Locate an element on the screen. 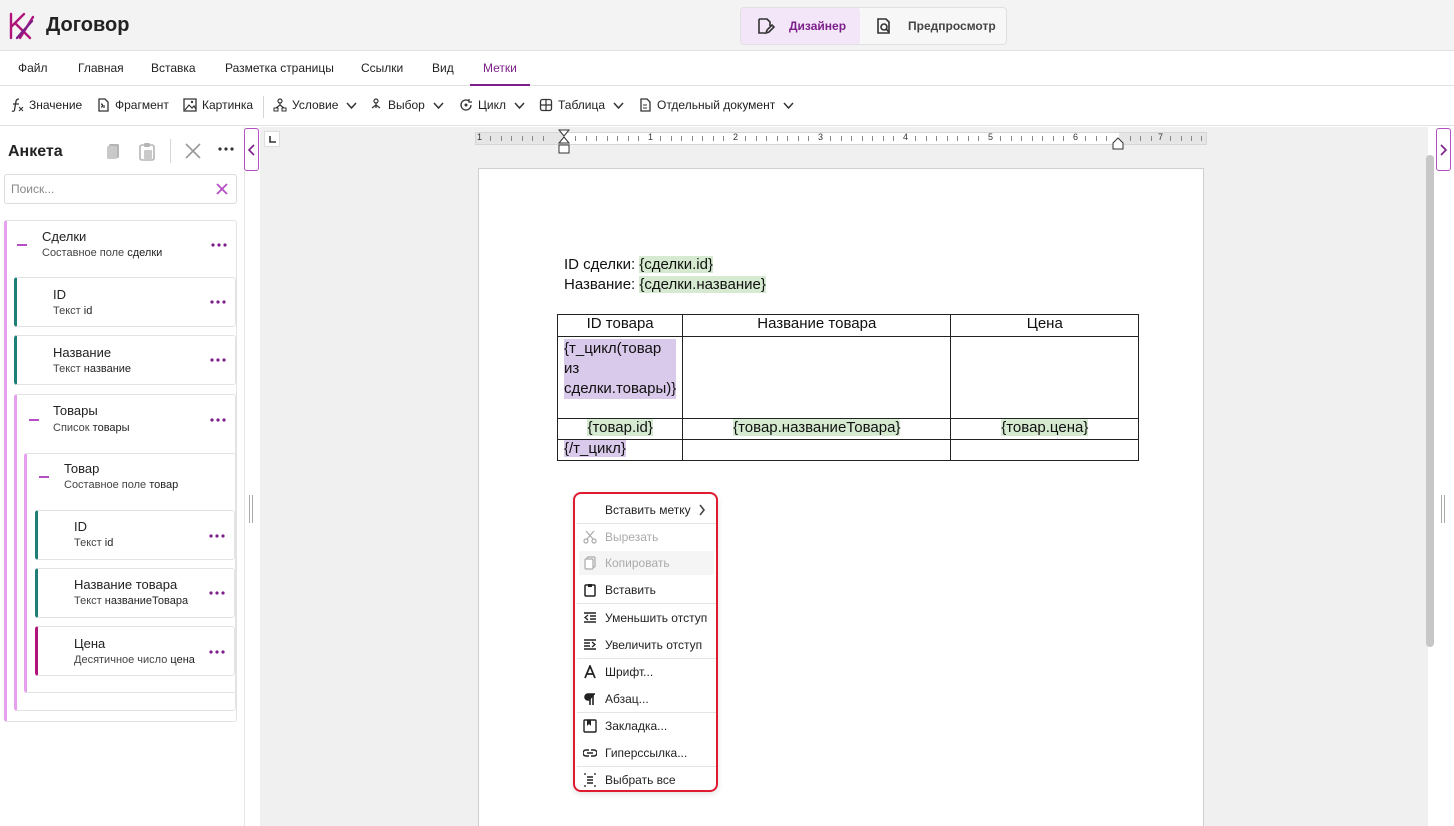  ruler-number: 5 is located at coordinates (991, 137).